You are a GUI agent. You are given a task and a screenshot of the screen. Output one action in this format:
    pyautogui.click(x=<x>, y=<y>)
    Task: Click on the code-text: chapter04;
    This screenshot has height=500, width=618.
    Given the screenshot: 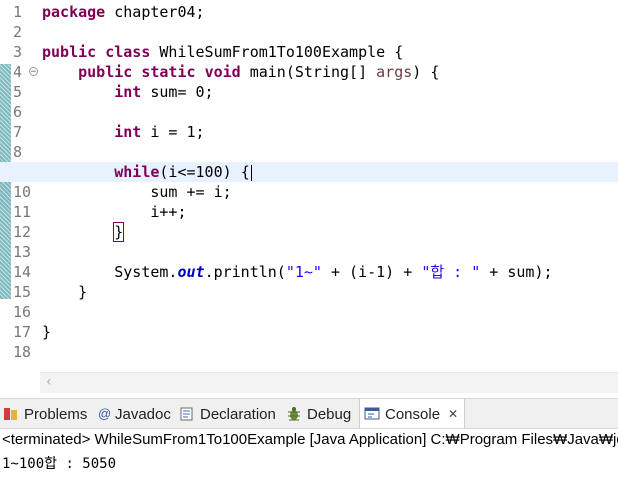 What is the action you would take?
    pyautogui.click(x=155, y=12)
    